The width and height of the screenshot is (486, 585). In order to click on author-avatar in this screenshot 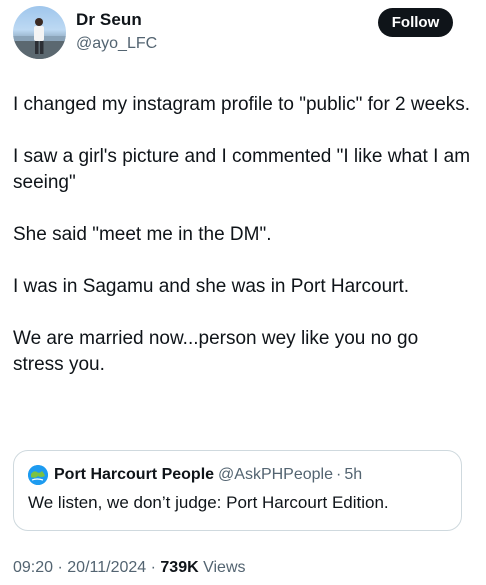, I will do `click(39, 32)`.